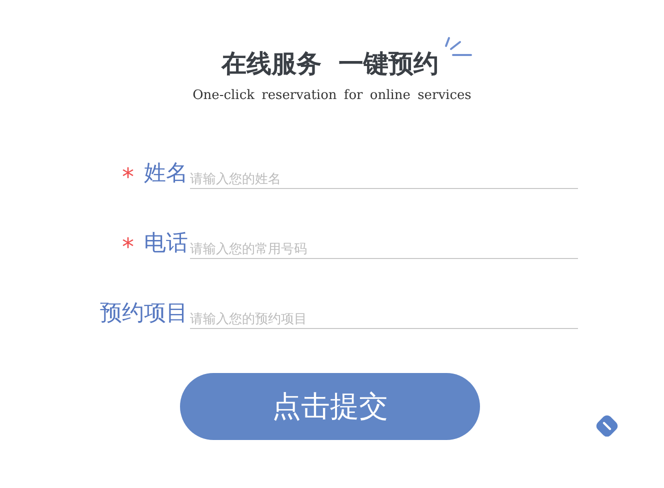  I want to click on input-field: 请输入您的预约项目, so click(384, 318).